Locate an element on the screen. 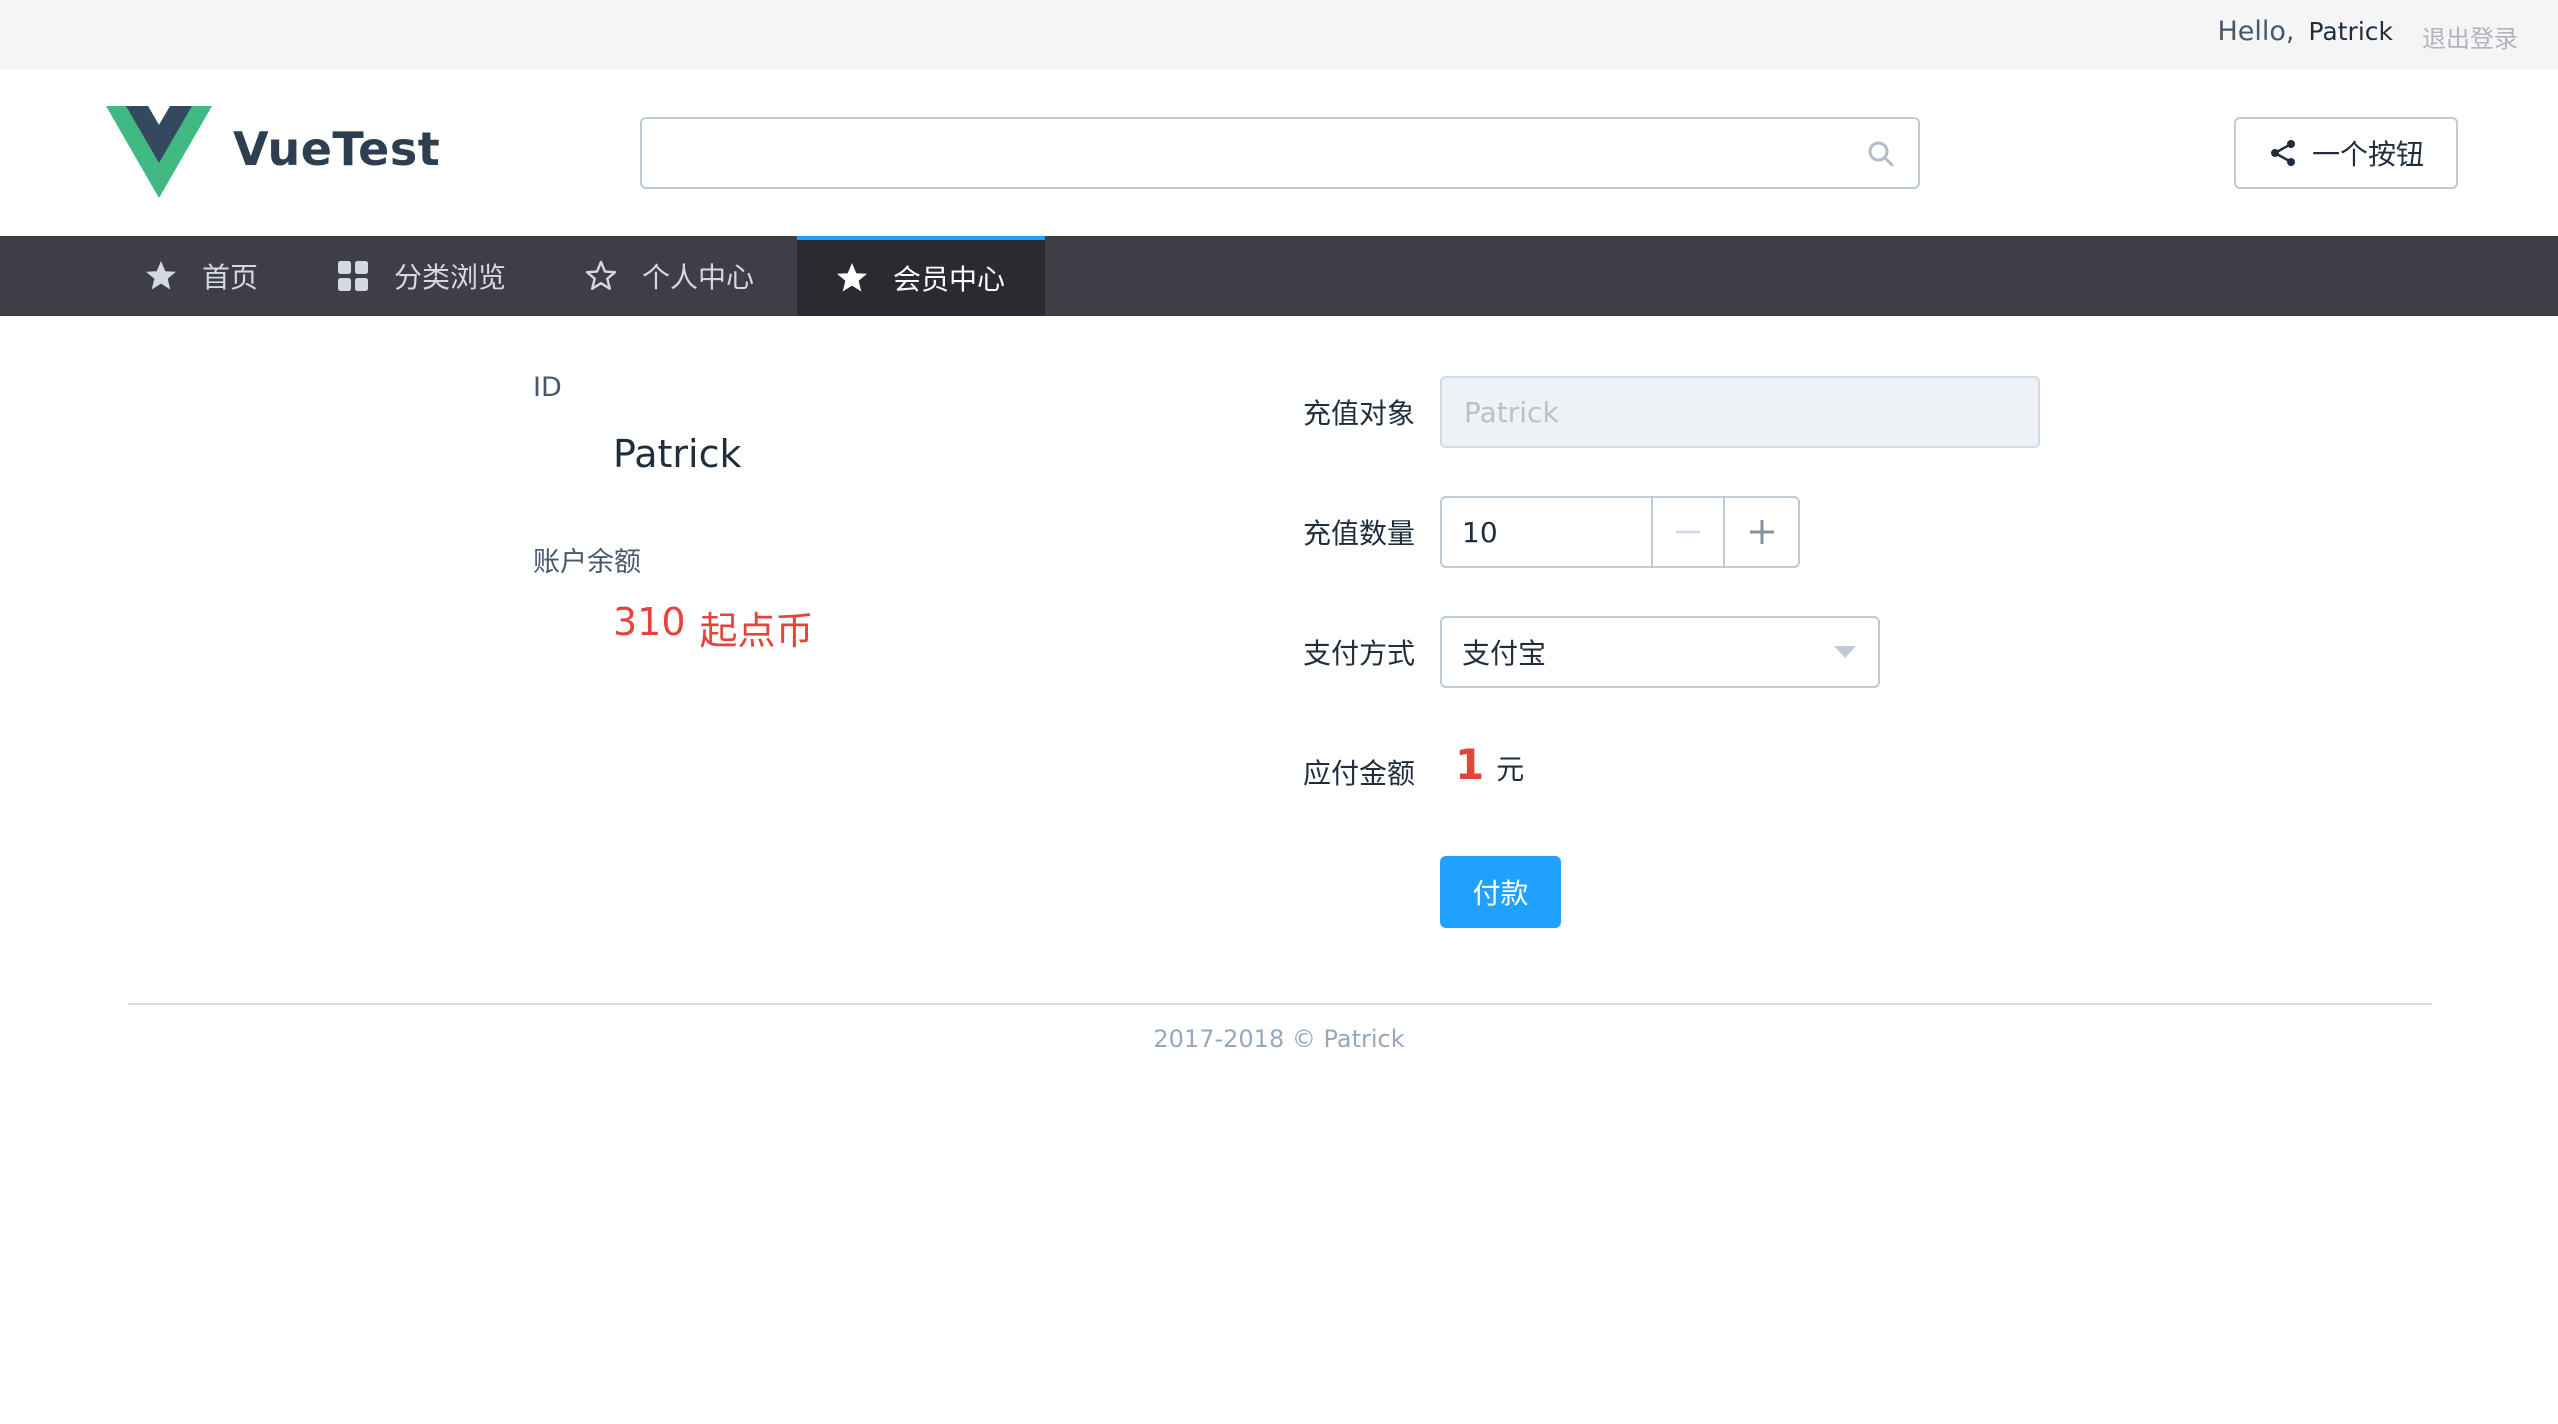 This screenshot has height=1424, width=2558. nav-item-label: 分类浏览 is located at coordinates (450, 277).